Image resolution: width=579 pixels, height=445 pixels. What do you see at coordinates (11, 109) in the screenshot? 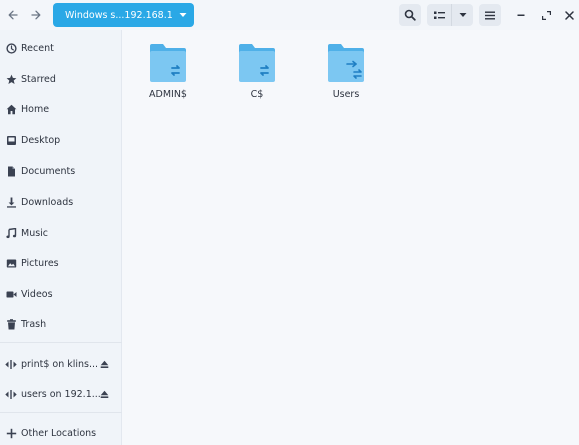
I see `home-icon` at bounding box center [11, 109].